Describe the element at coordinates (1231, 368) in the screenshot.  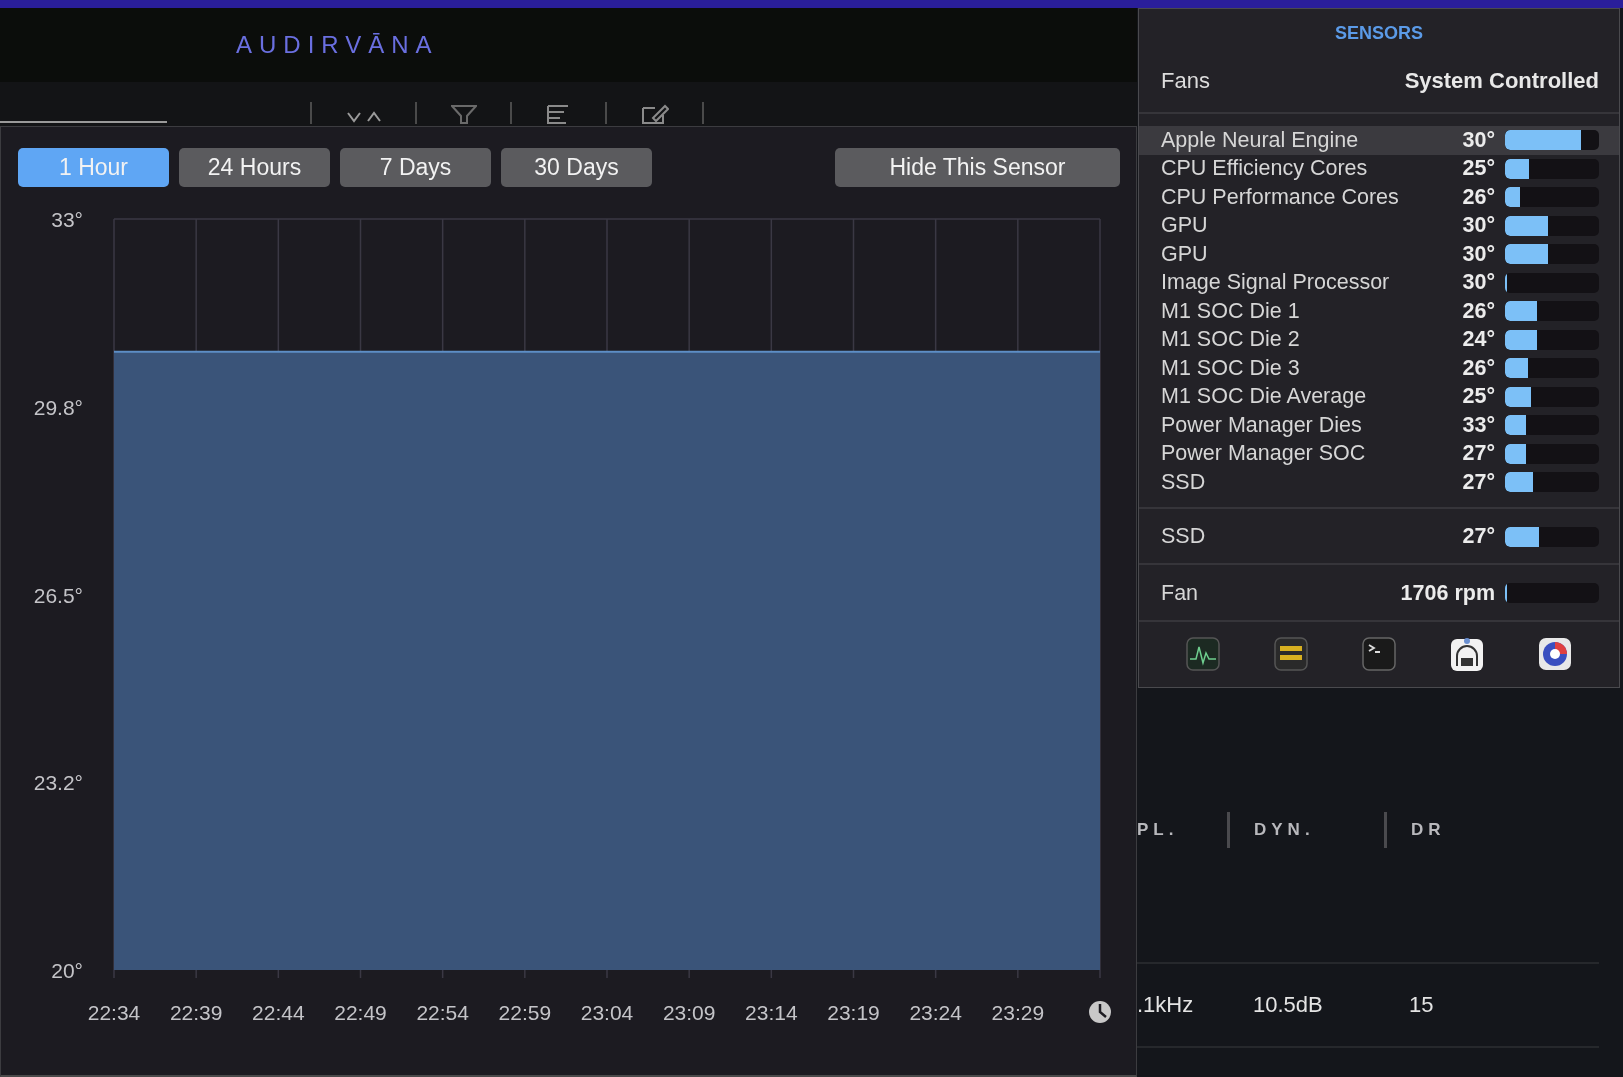
I see `sensor-name: M1 SOC Die 3` at that location.